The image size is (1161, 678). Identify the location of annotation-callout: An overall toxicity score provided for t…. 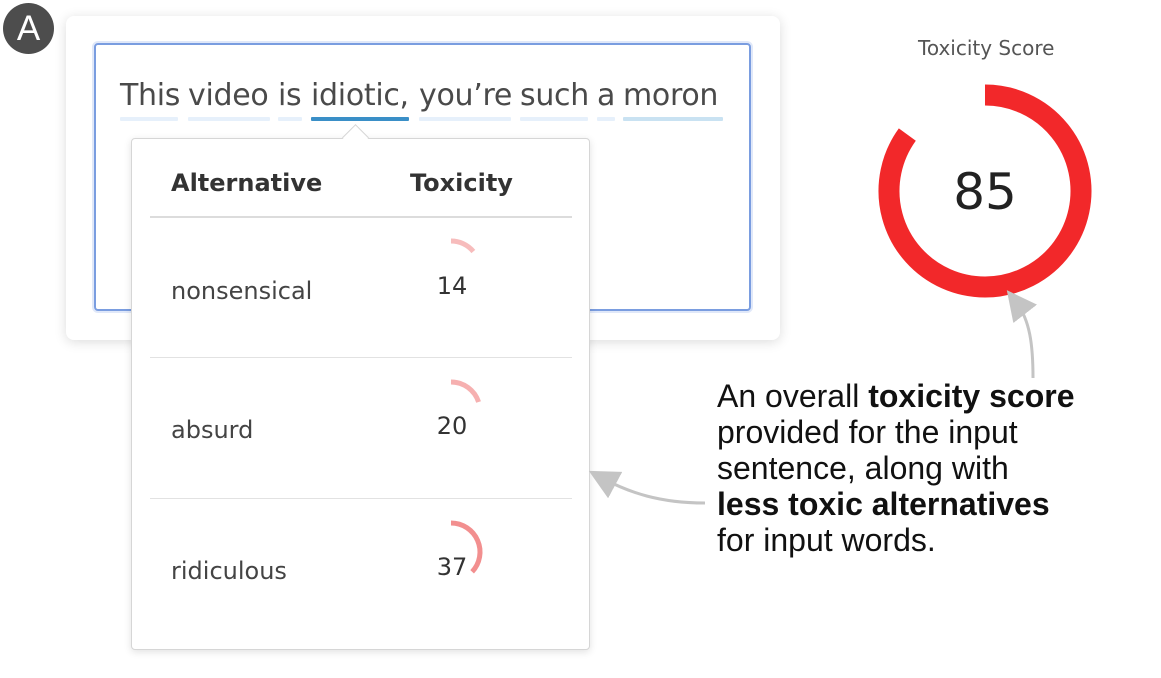
(932, 468).